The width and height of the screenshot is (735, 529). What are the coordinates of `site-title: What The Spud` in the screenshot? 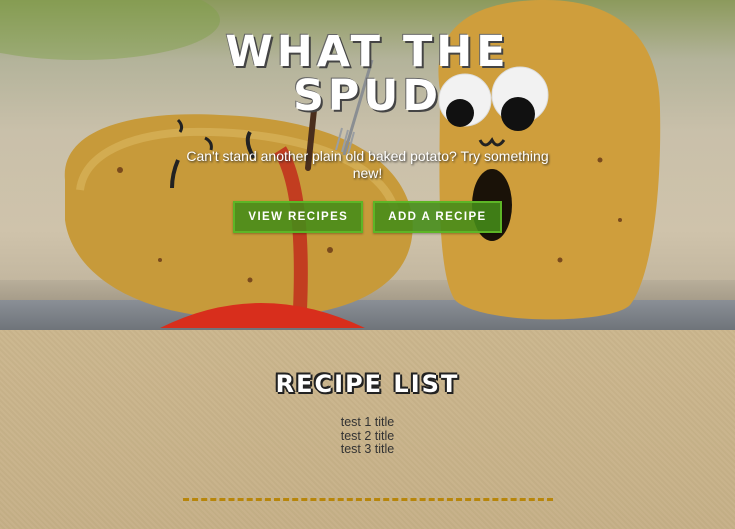 It's located at (367, 74).